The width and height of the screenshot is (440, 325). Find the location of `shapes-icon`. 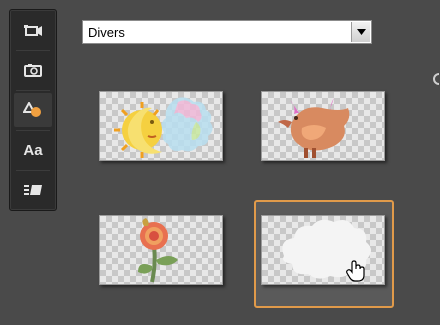

shapes-icon is located at coordinates (32, 109).